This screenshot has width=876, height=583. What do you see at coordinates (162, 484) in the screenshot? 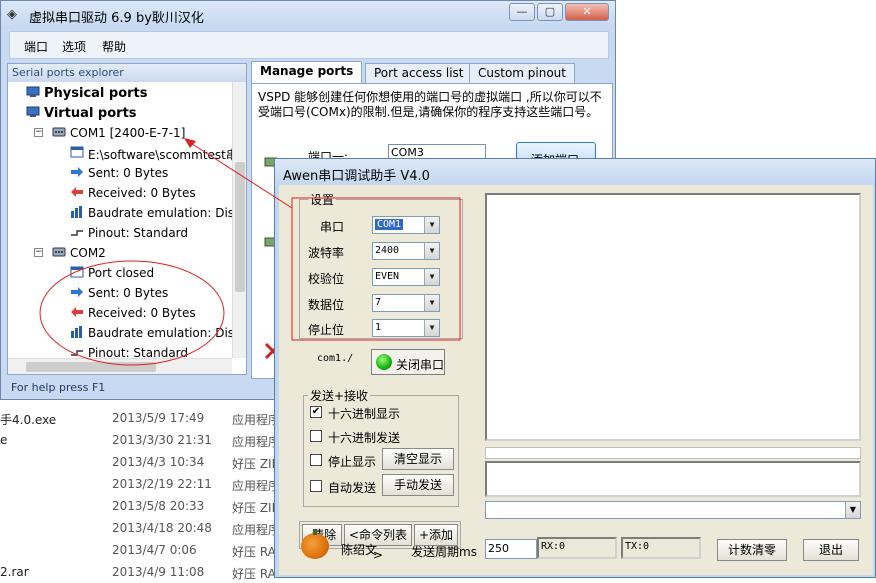
I see `file-date: 2013/2/19 22:11` at bounding box center [162, 484].